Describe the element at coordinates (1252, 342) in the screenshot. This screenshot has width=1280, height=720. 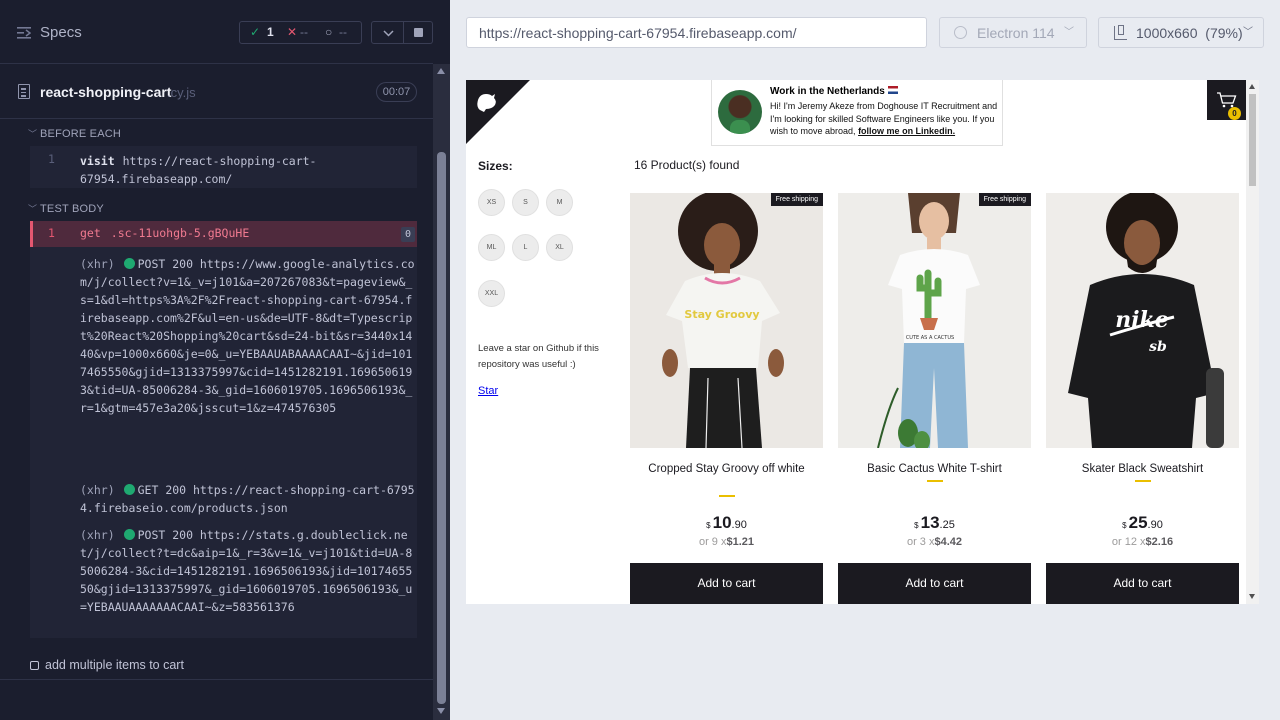
I see `app-scrollbar` at that location.